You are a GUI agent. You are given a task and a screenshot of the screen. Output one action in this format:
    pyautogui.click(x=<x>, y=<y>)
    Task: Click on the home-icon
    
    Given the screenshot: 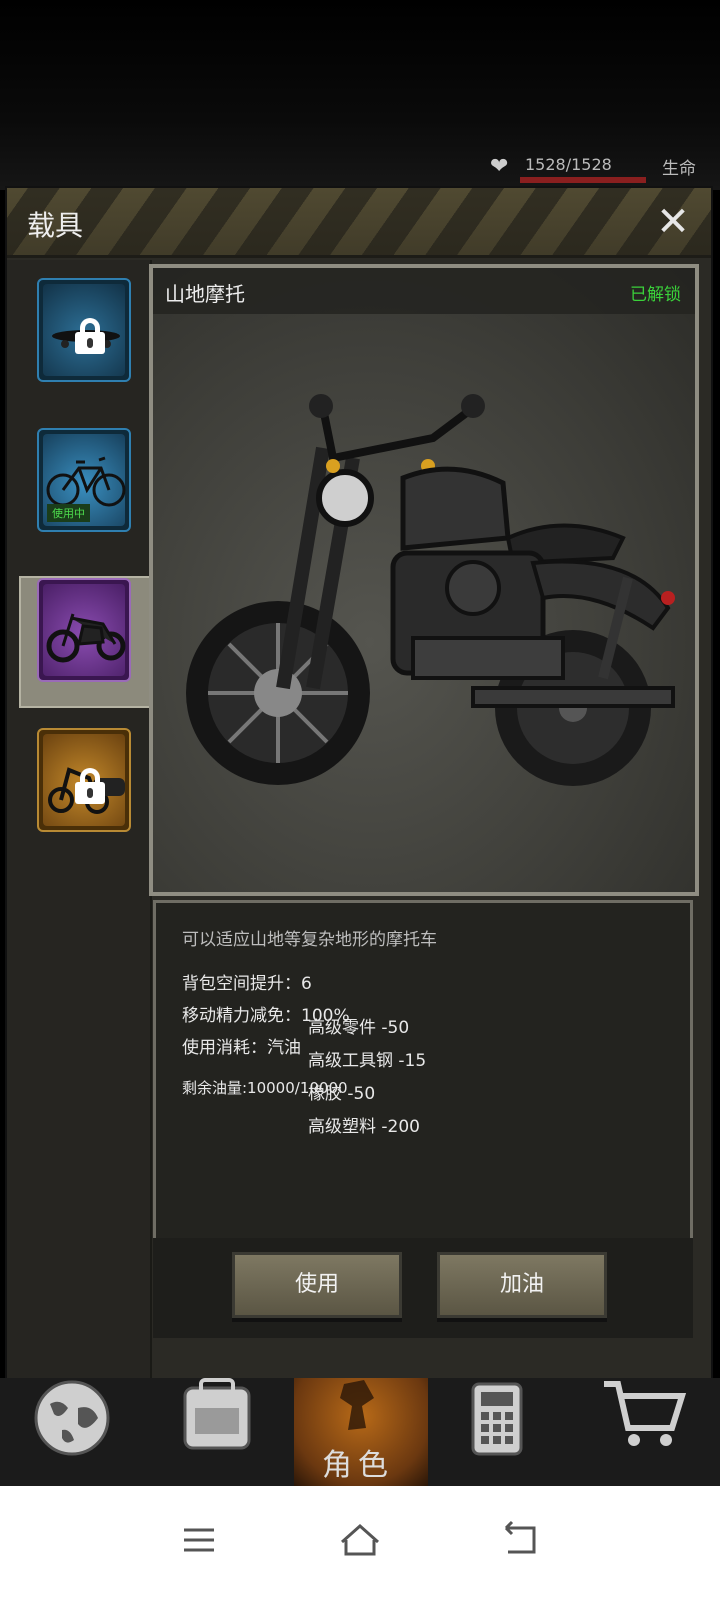 What is the action you would take?
    pyautogui.click(x=360, y=1539)
    